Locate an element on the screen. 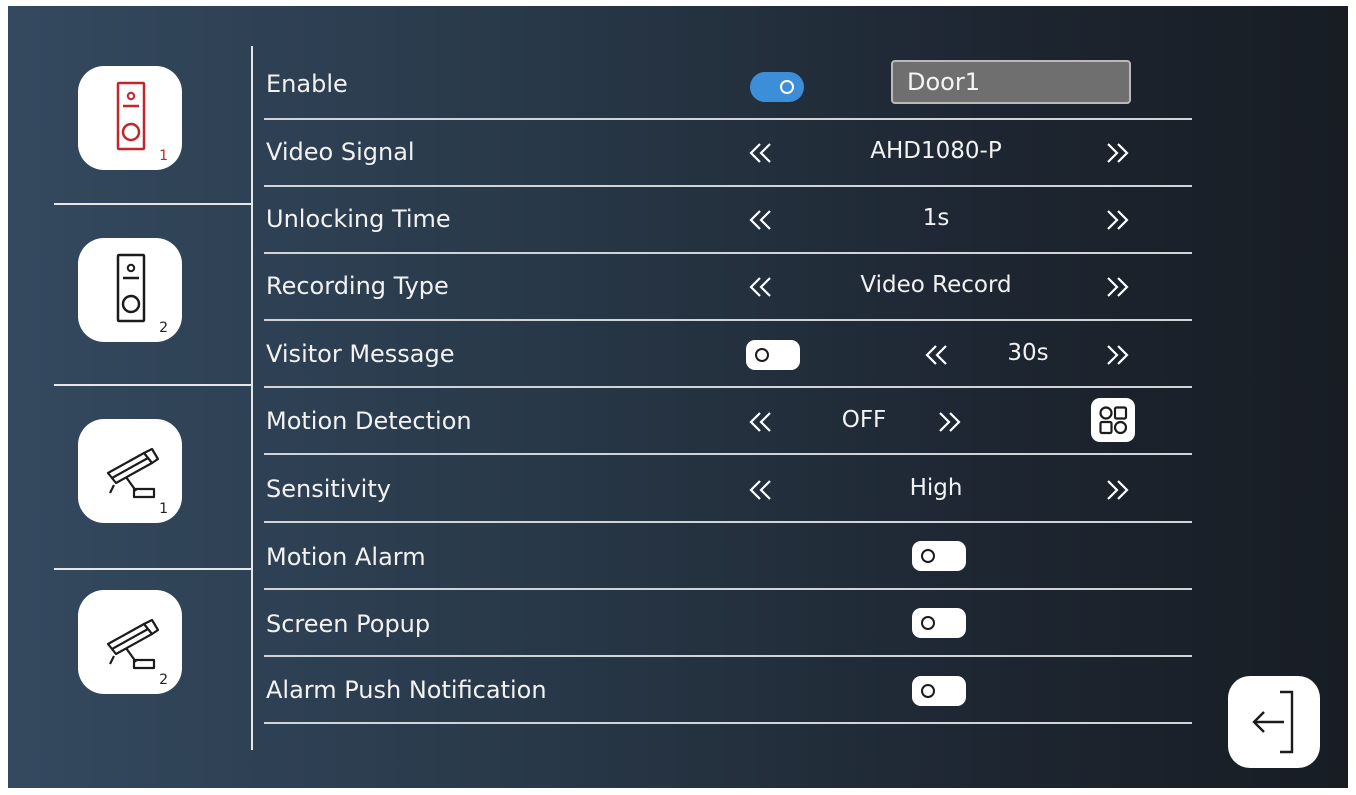 The image size is (1356, 795). visitor-message-duration: 30s is located at coordinates (1028, 353).